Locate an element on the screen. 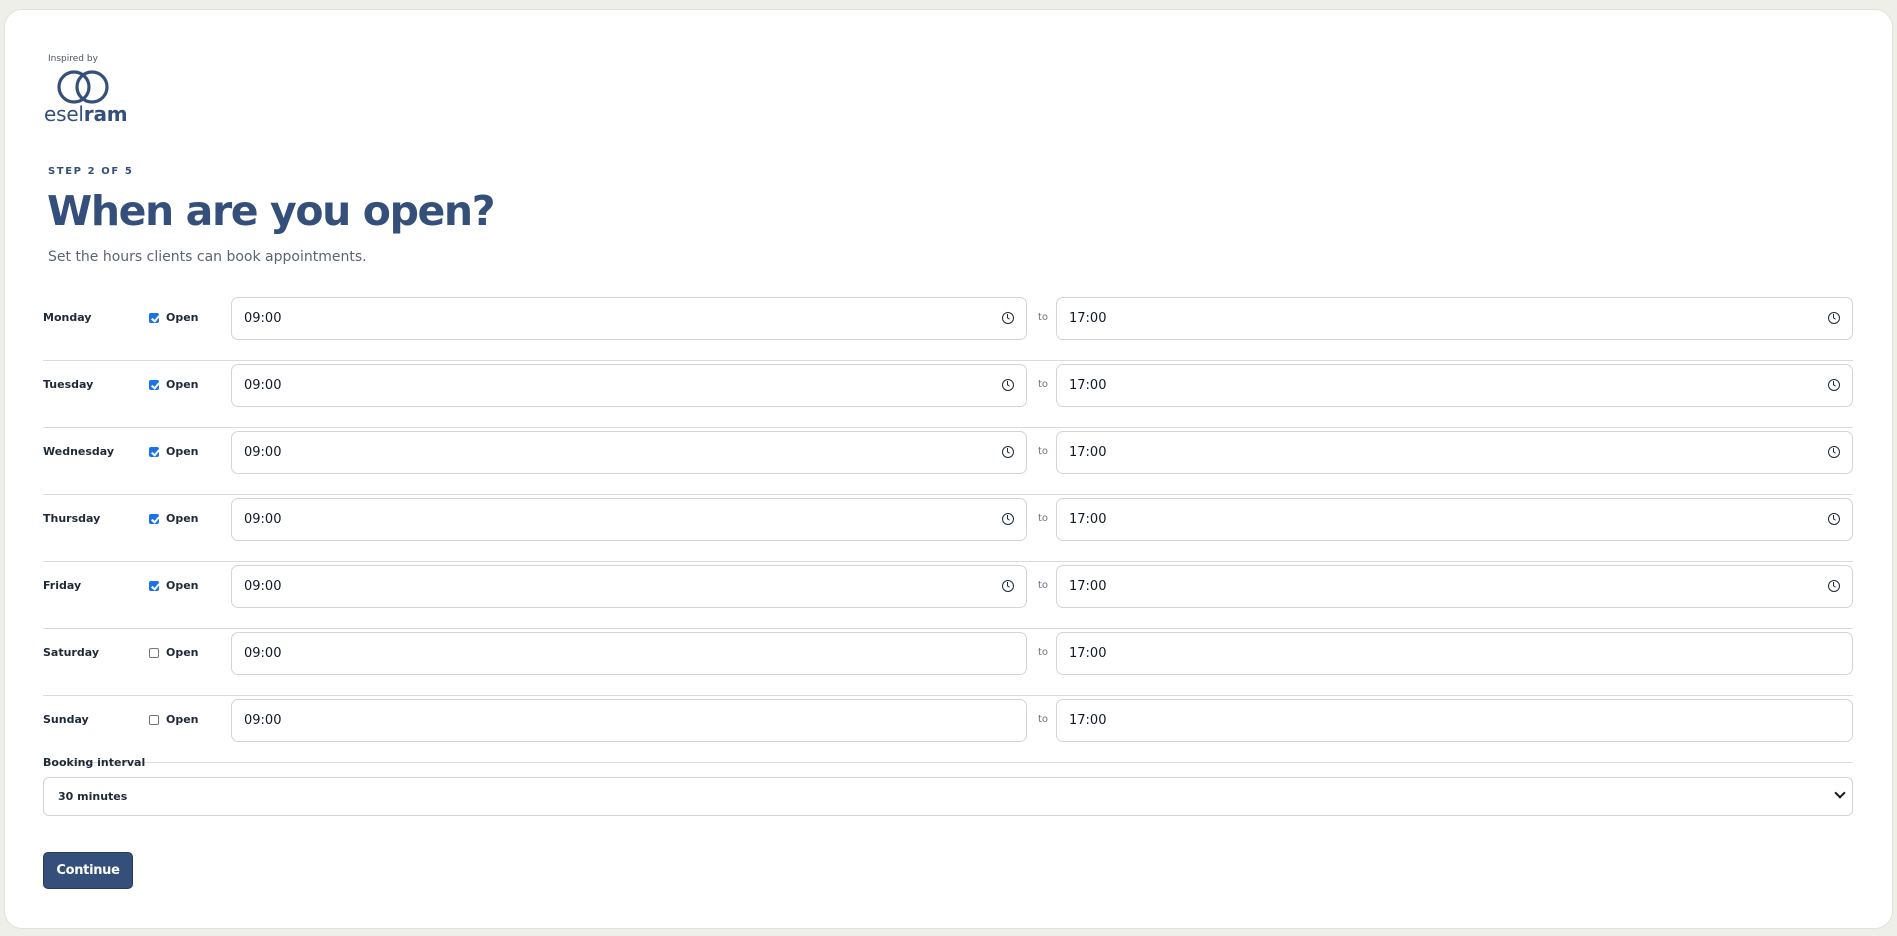 The image size is (1897, 936). step-indicator: STEP 2 OF 5 is located at coordinates (91, 171).